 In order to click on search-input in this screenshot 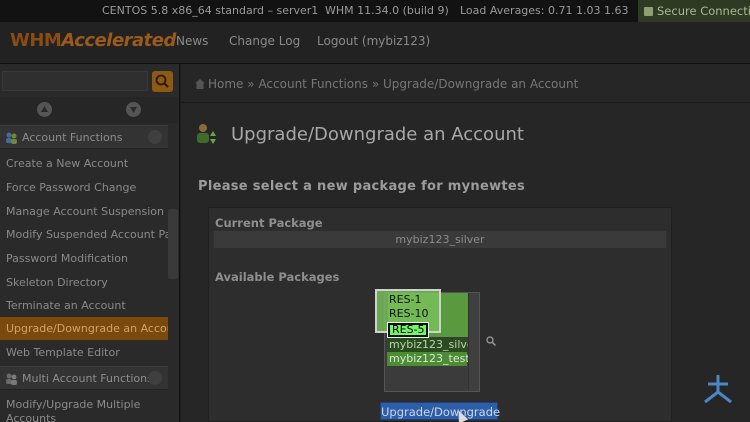, I will do `click(75, 81)`.